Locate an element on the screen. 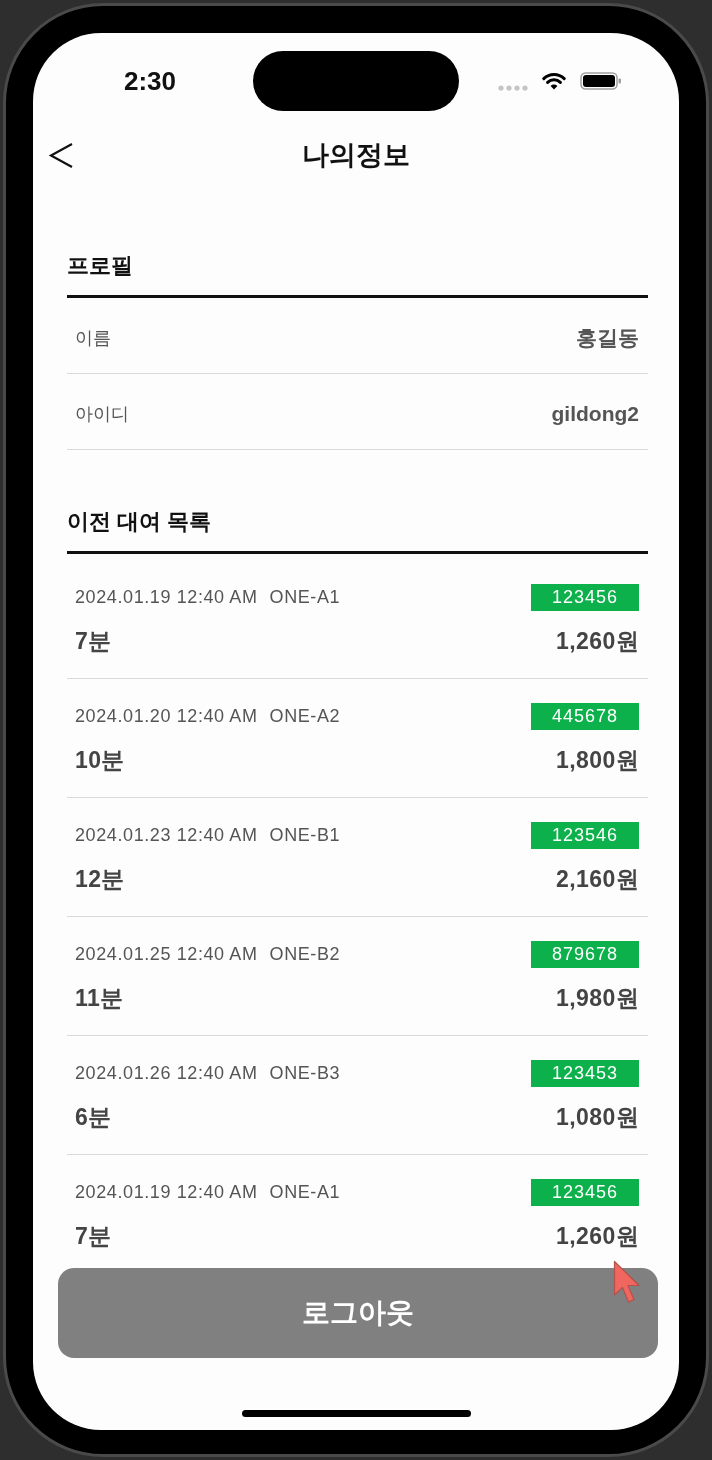  rental-duration: 12분 is located at coordinates (100, 879).